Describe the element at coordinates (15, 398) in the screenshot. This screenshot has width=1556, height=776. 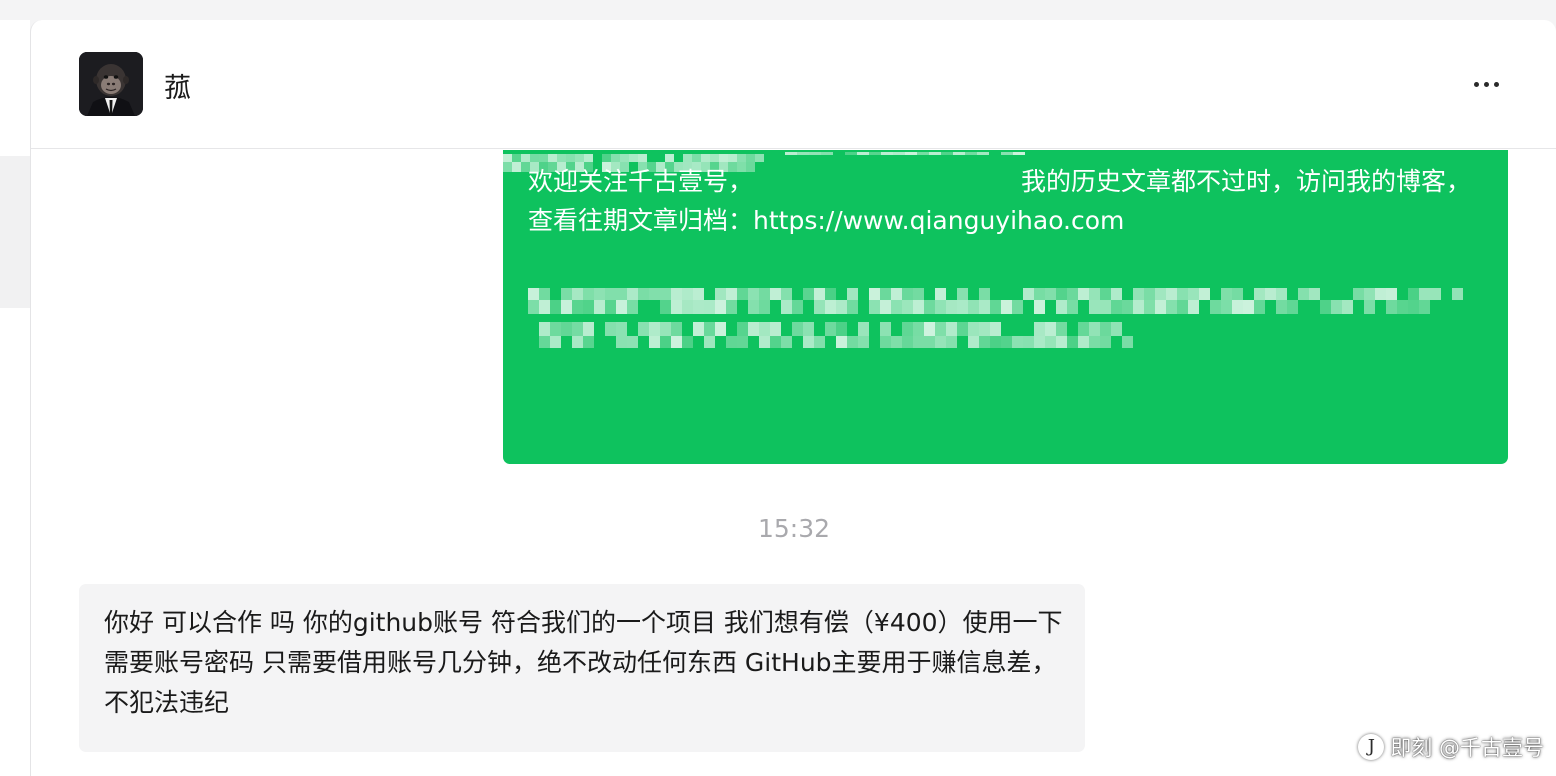
I see `conversation-list-edge` at that location.